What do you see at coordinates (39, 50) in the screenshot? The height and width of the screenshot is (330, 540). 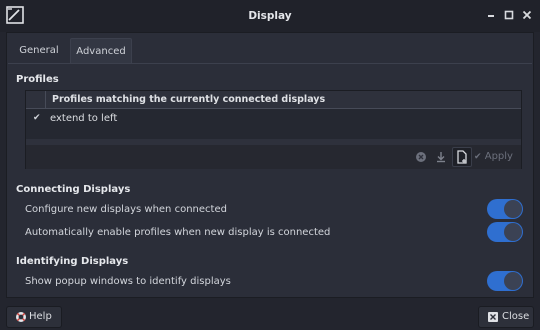 I see `tab-general: General` at bounding box center [39, 50].